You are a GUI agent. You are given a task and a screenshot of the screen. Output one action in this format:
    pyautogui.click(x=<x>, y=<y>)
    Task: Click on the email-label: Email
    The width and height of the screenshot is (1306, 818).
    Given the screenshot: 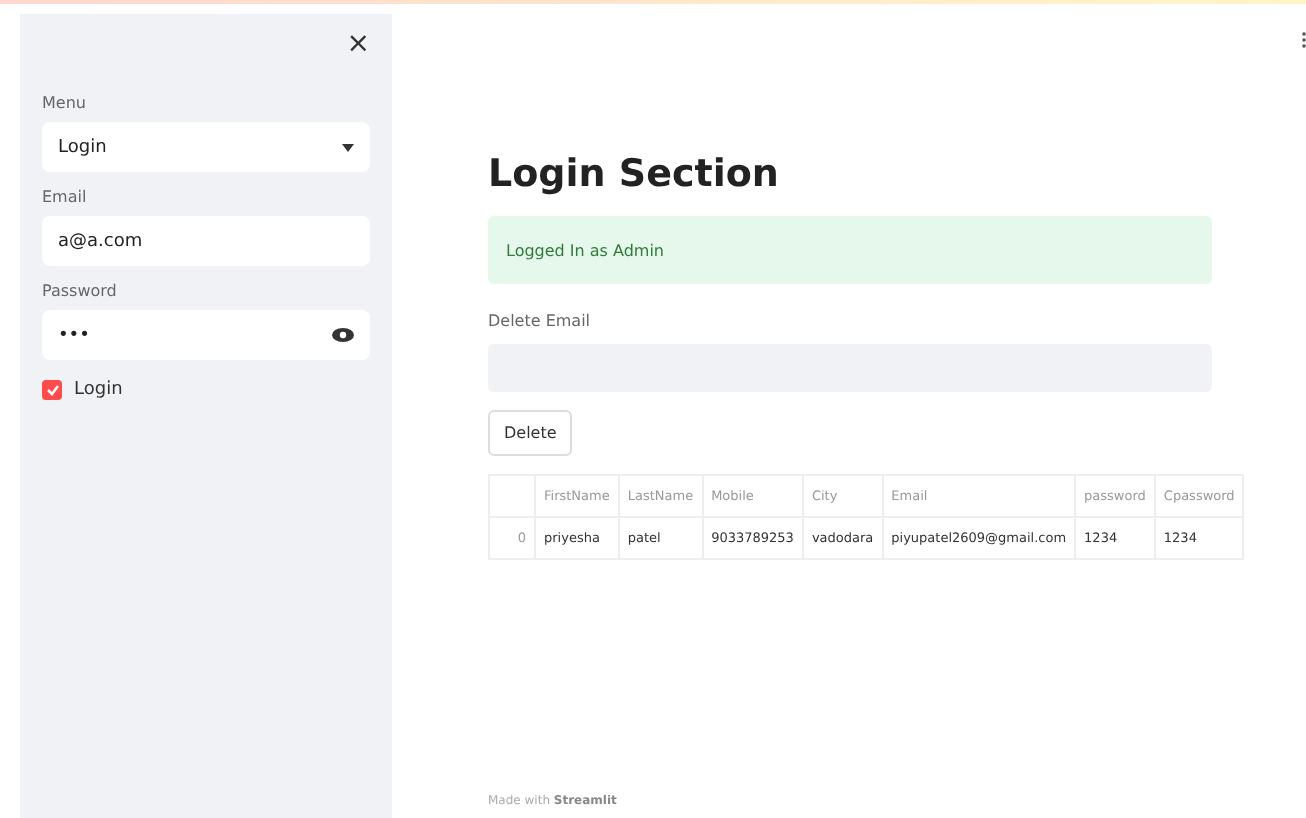 What is the action you would take?
    pyautogui.click(x=65, y=197)
    